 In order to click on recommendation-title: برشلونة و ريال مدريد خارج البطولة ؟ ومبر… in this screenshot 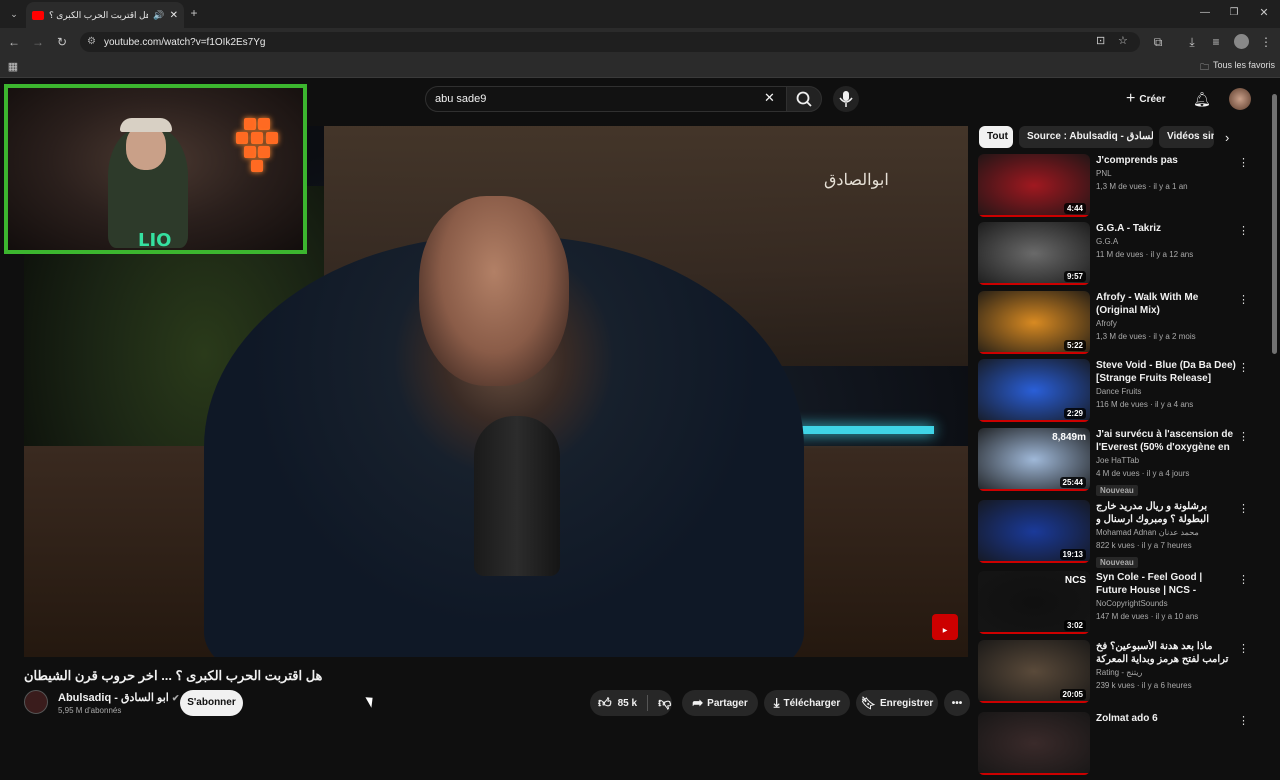, I will do `click(1166, 513)`.